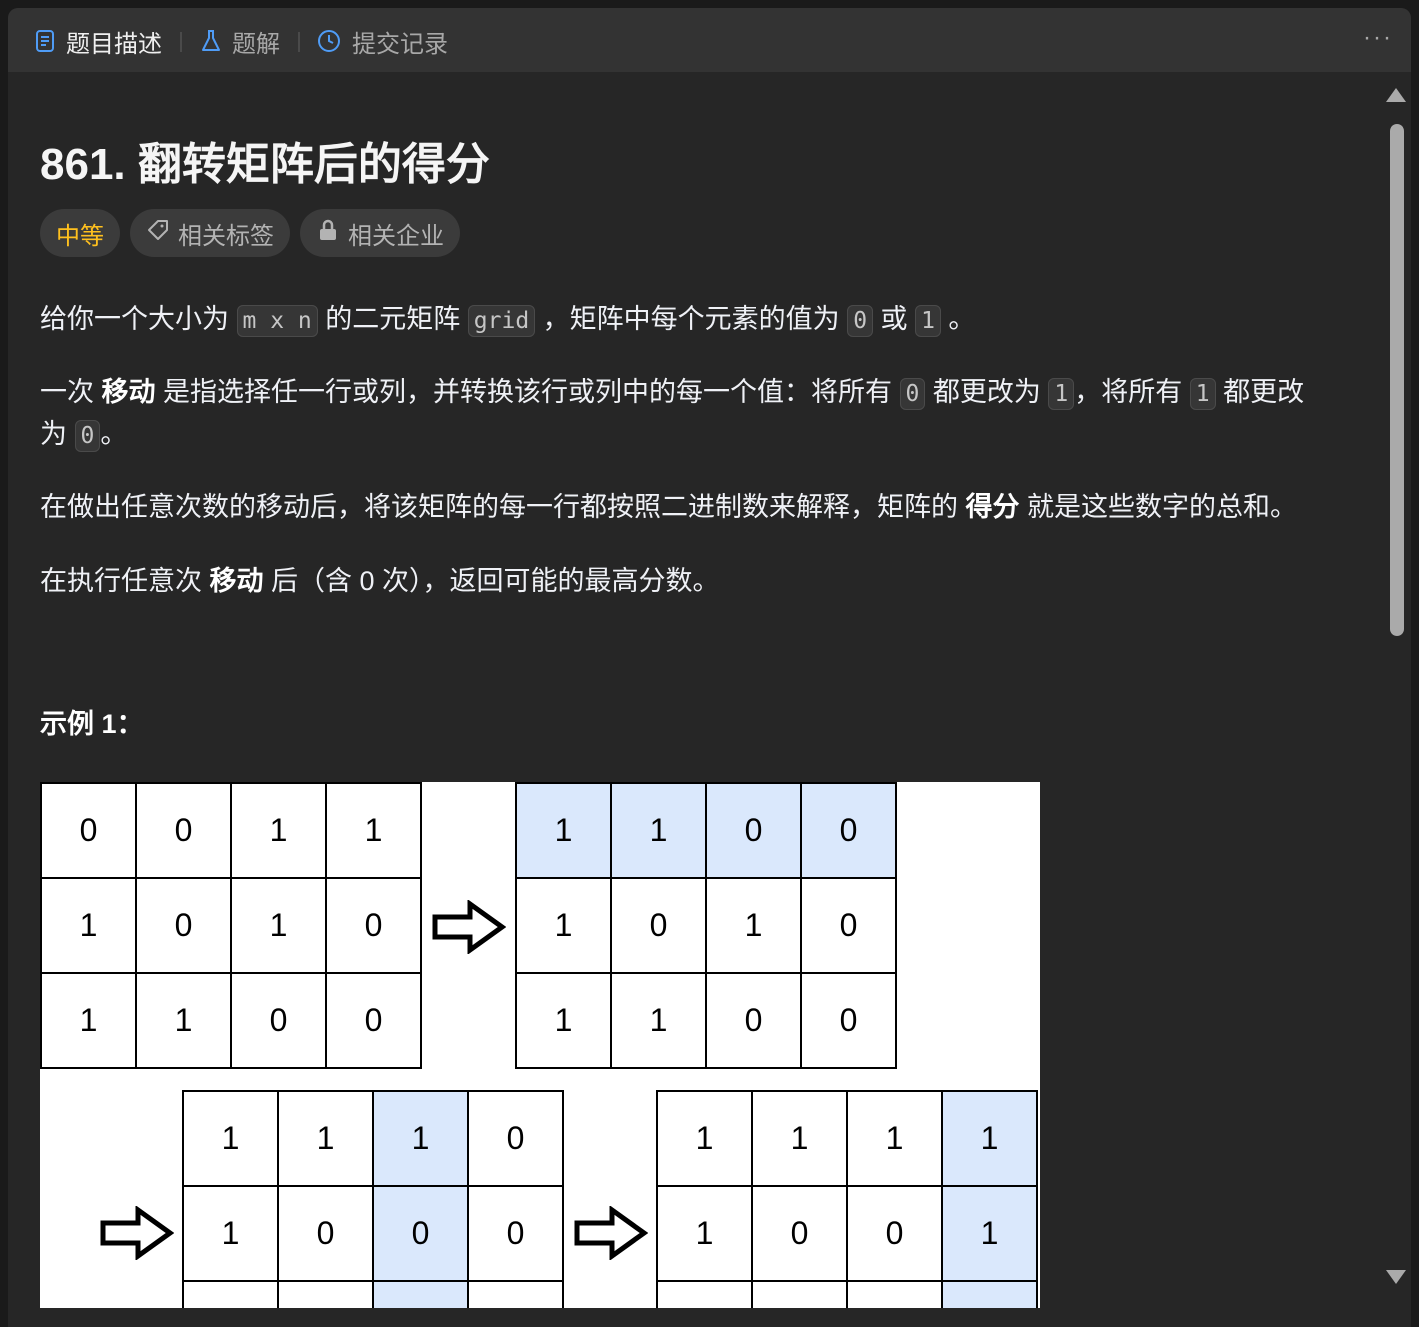 This screenshot has height=1327, width=1419. I want to click on inline-code: m x n, so click(277, 321).